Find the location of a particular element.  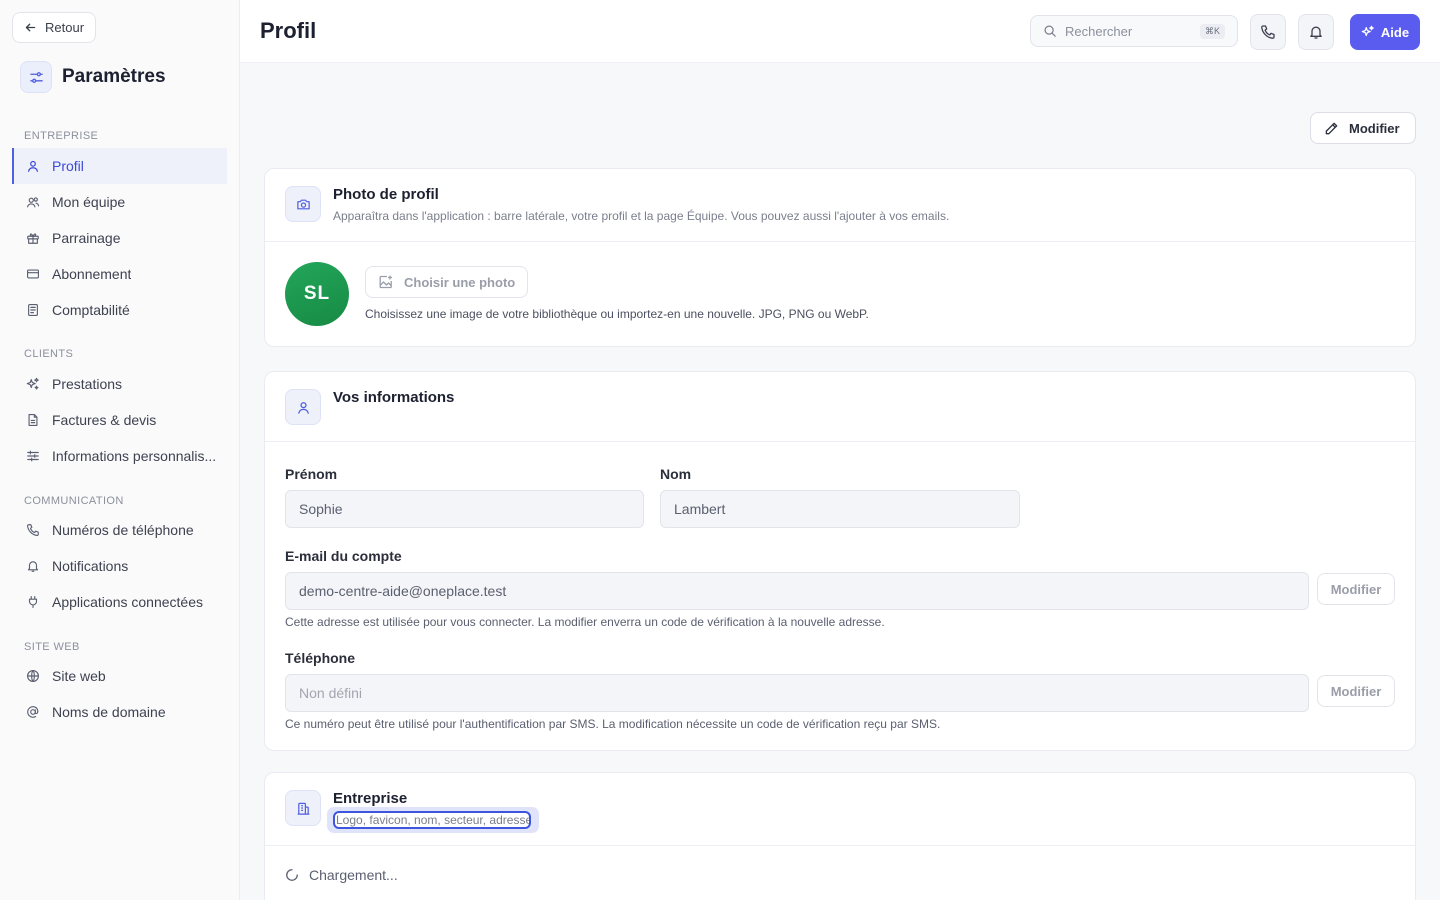

sidebar-item-profil: Profil is located at coordinates (119, 166).